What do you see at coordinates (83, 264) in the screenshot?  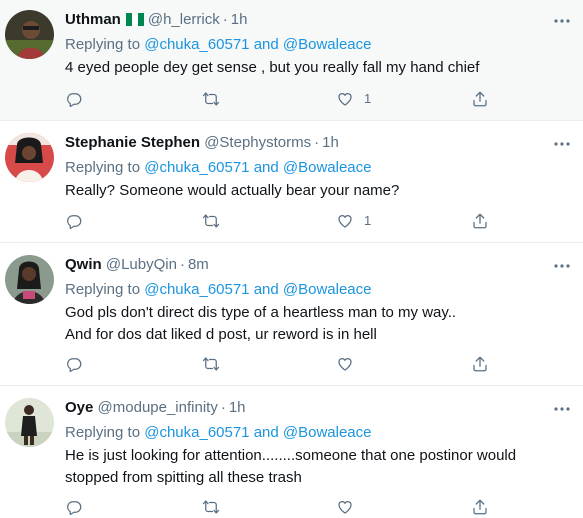 I see `display-name: Qwin` at bounding box center [83, 264].